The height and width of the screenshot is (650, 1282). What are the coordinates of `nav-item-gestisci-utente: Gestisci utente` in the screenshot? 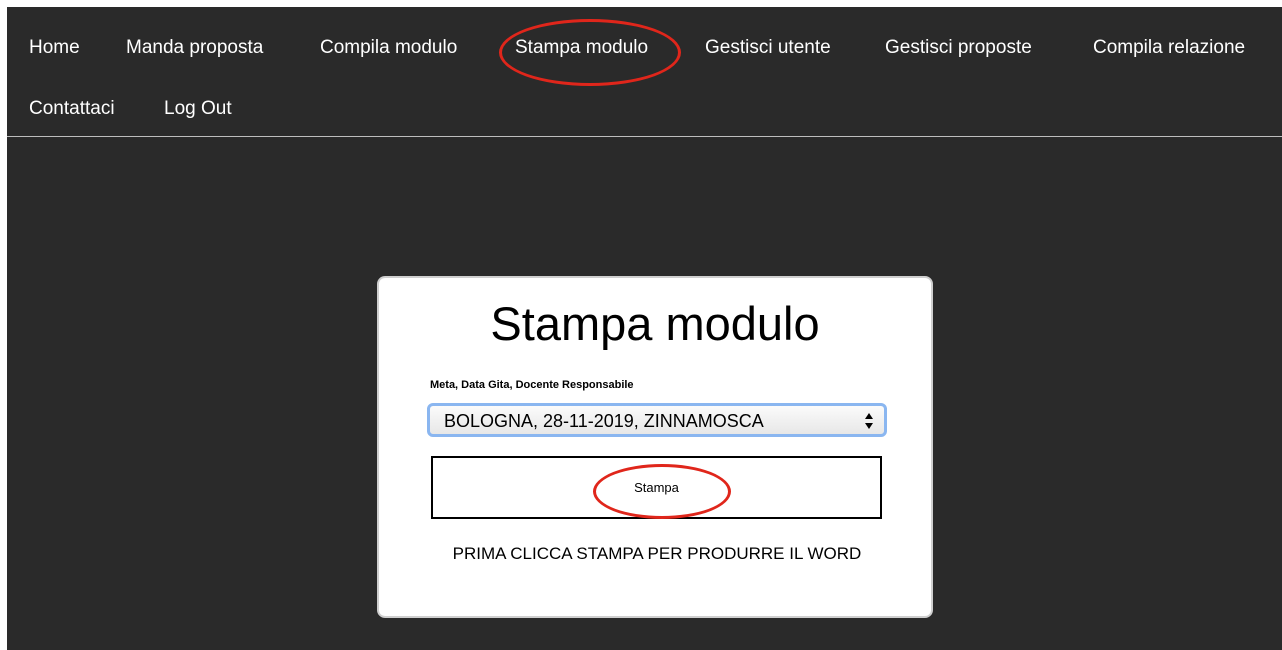 It's located at (768, 48).